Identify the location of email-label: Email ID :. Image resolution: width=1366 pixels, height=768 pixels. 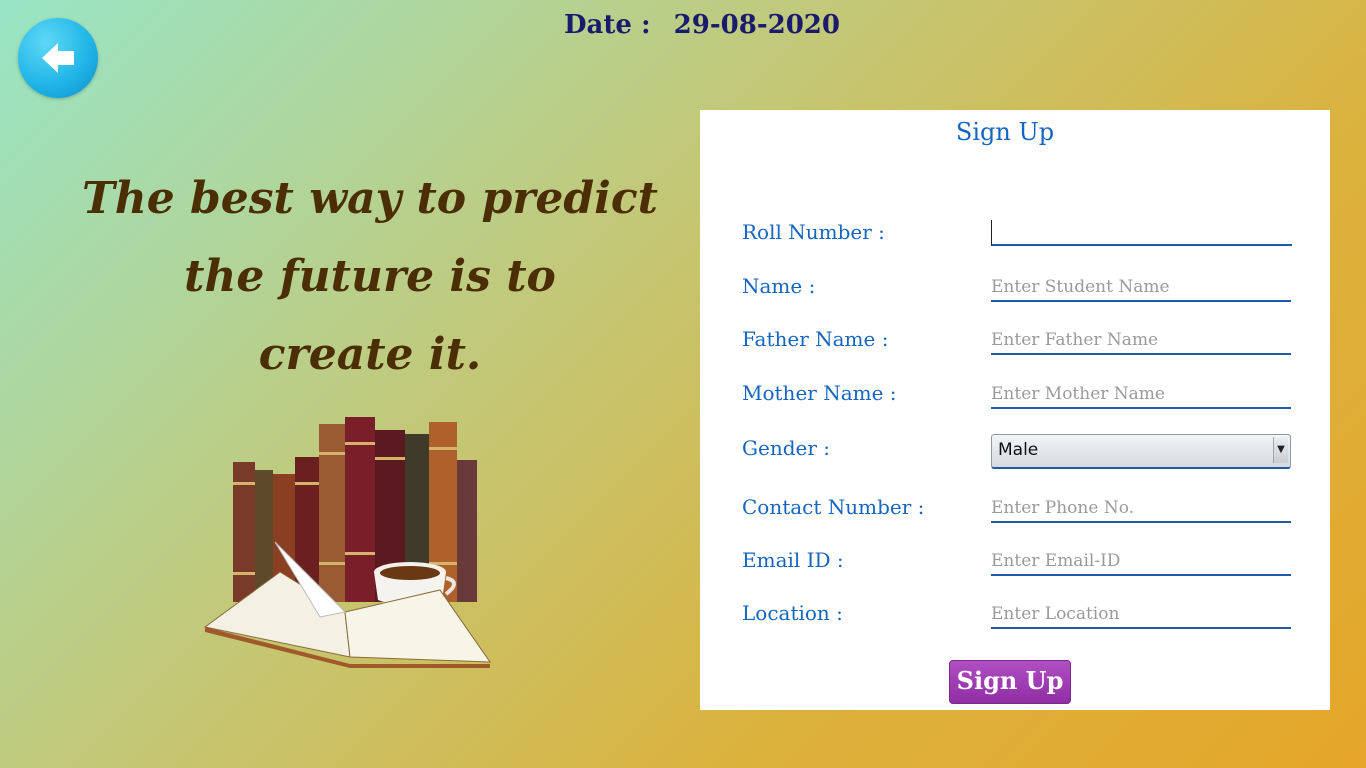
(793, 560).